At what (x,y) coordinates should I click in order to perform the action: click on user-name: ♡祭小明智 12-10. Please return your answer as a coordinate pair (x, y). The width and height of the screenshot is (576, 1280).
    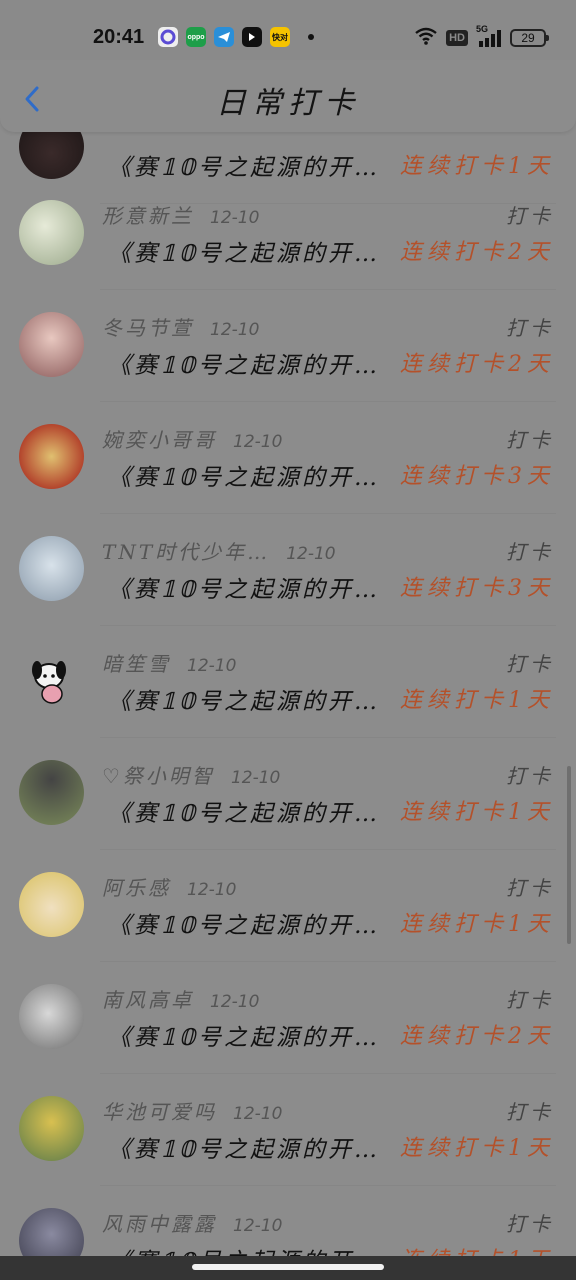
    Looking at the image, I should click on (191, 774).